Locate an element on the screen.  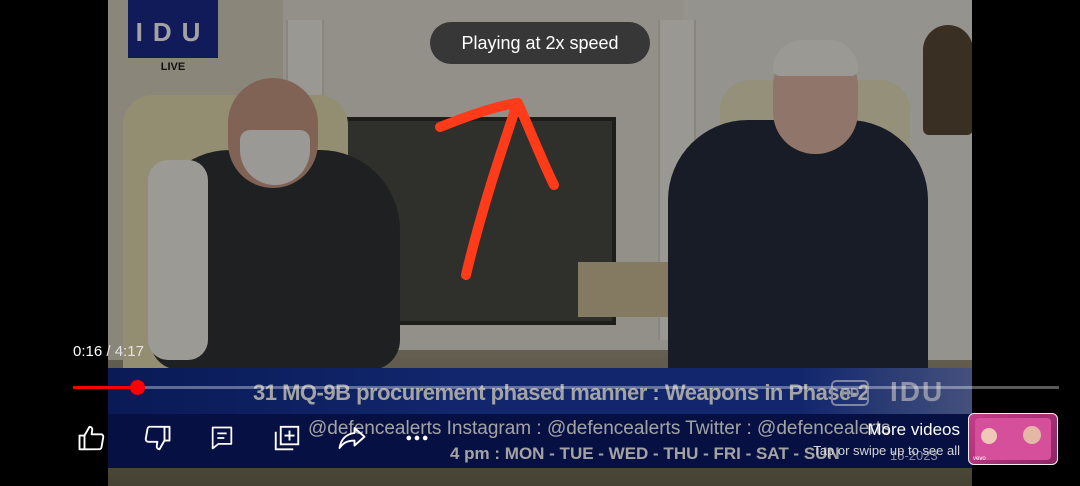
current-time: 0:16 is located at coordinates (88, 351).